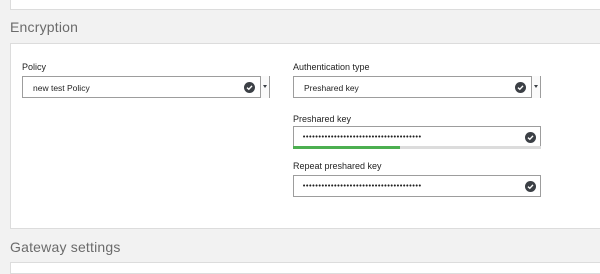 This screenshot has height=274, width=600. What do you see at coordinates (417, 87) in the screenshot?
I see `auth-type-select: Preshared key` at bounding box center [417, 87].